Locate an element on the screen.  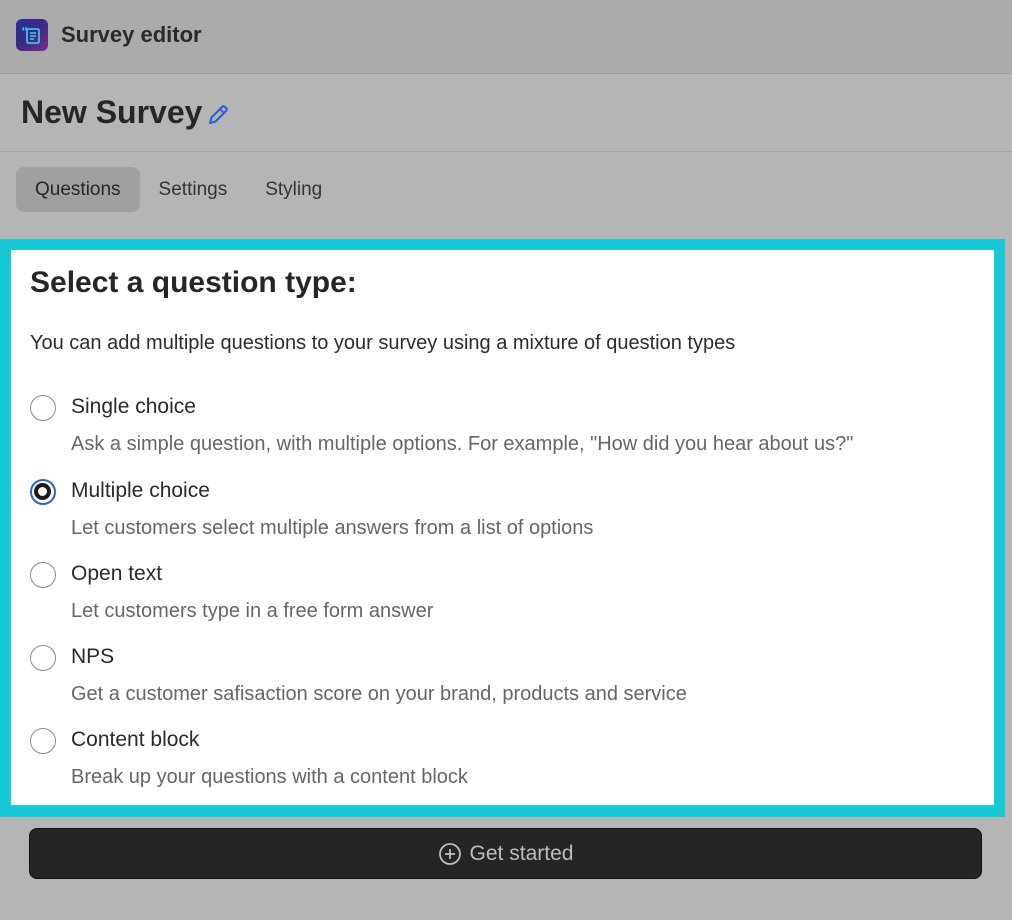
pencil-edit-icon is located at coordinates (218, 115).